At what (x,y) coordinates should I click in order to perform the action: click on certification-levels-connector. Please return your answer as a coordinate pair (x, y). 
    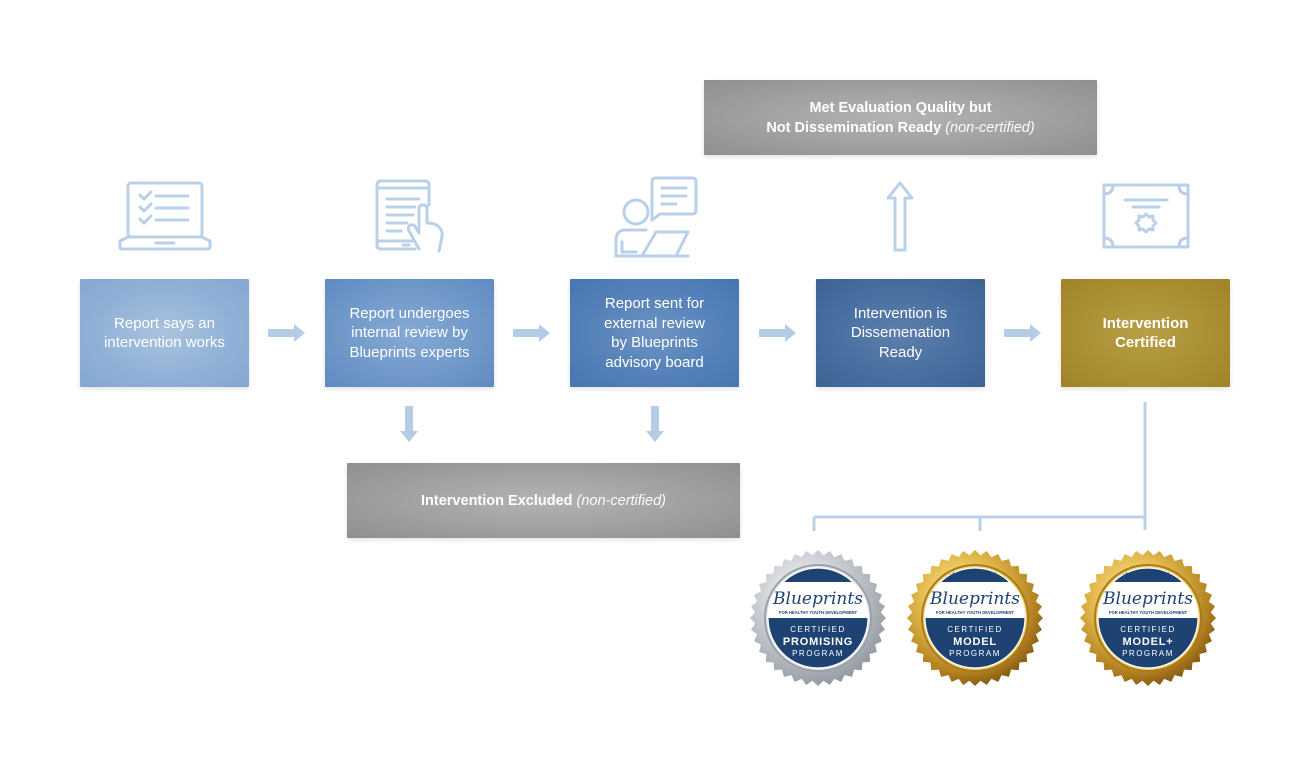
    Looking at the image, I should click on (979, 466).